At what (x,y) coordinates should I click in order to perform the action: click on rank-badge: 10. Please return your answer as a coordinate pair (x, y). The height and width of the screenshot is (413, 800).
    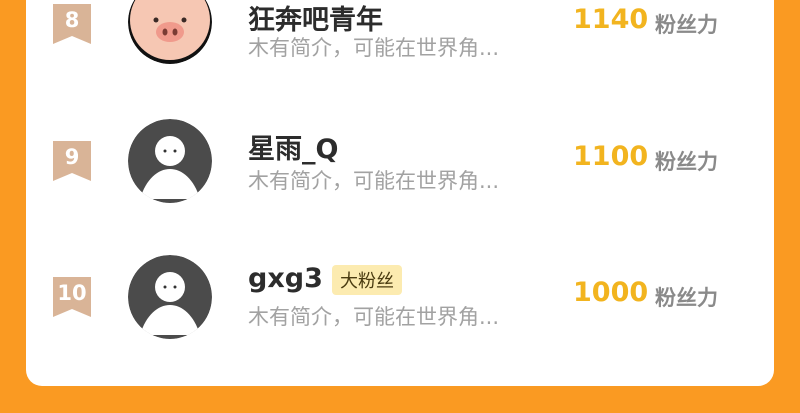
    Looking at the image, I should click on (72, 297).